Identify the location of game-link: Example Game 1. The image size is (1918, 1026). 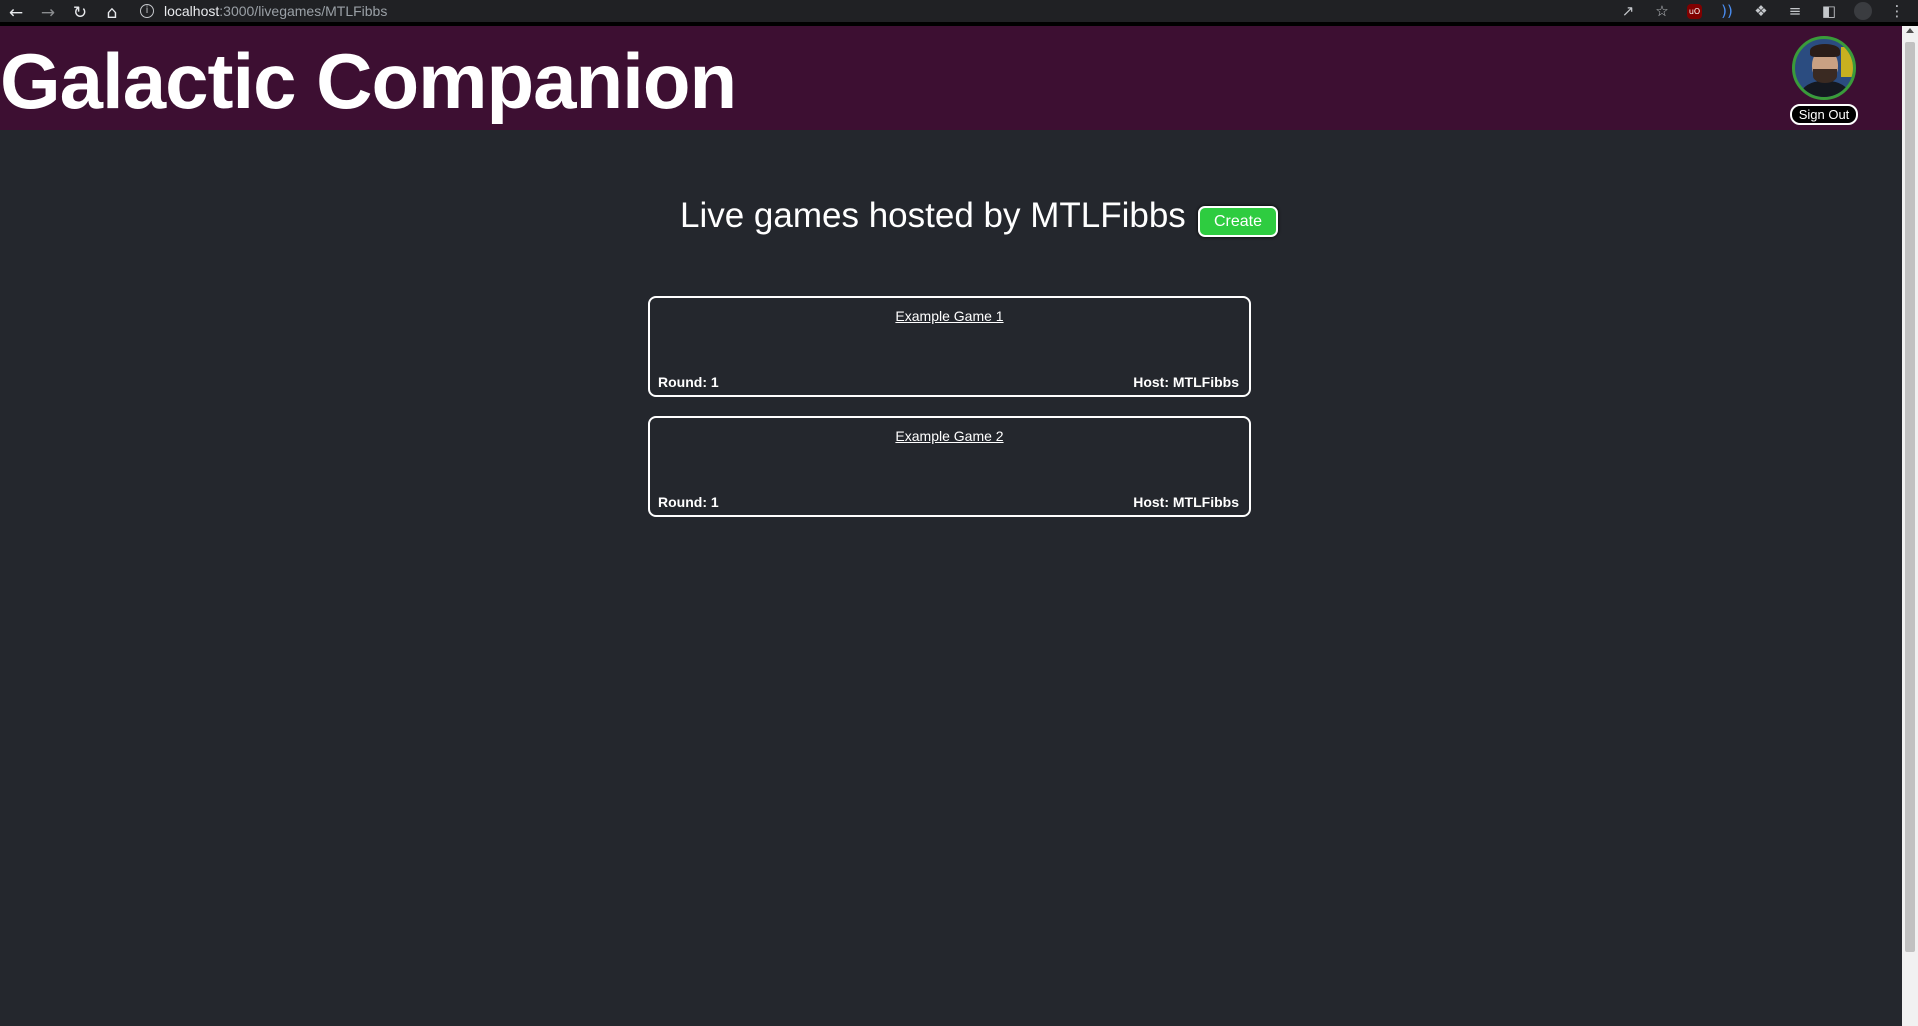
(949, 316).